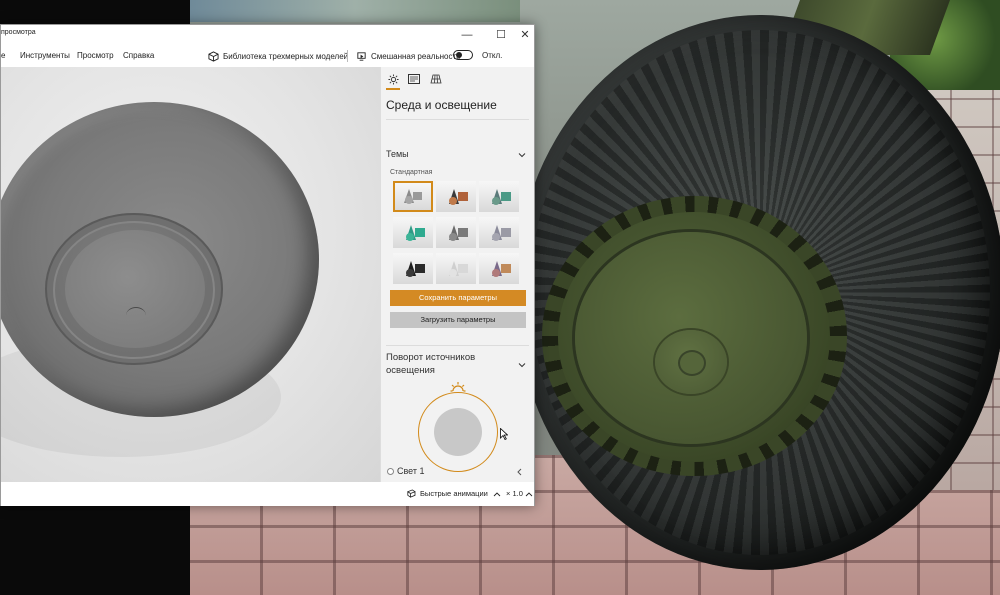 The height and width of the screenshot is (595, 1000). I want to click on mixed-reality-toggle, so click(463, 55).